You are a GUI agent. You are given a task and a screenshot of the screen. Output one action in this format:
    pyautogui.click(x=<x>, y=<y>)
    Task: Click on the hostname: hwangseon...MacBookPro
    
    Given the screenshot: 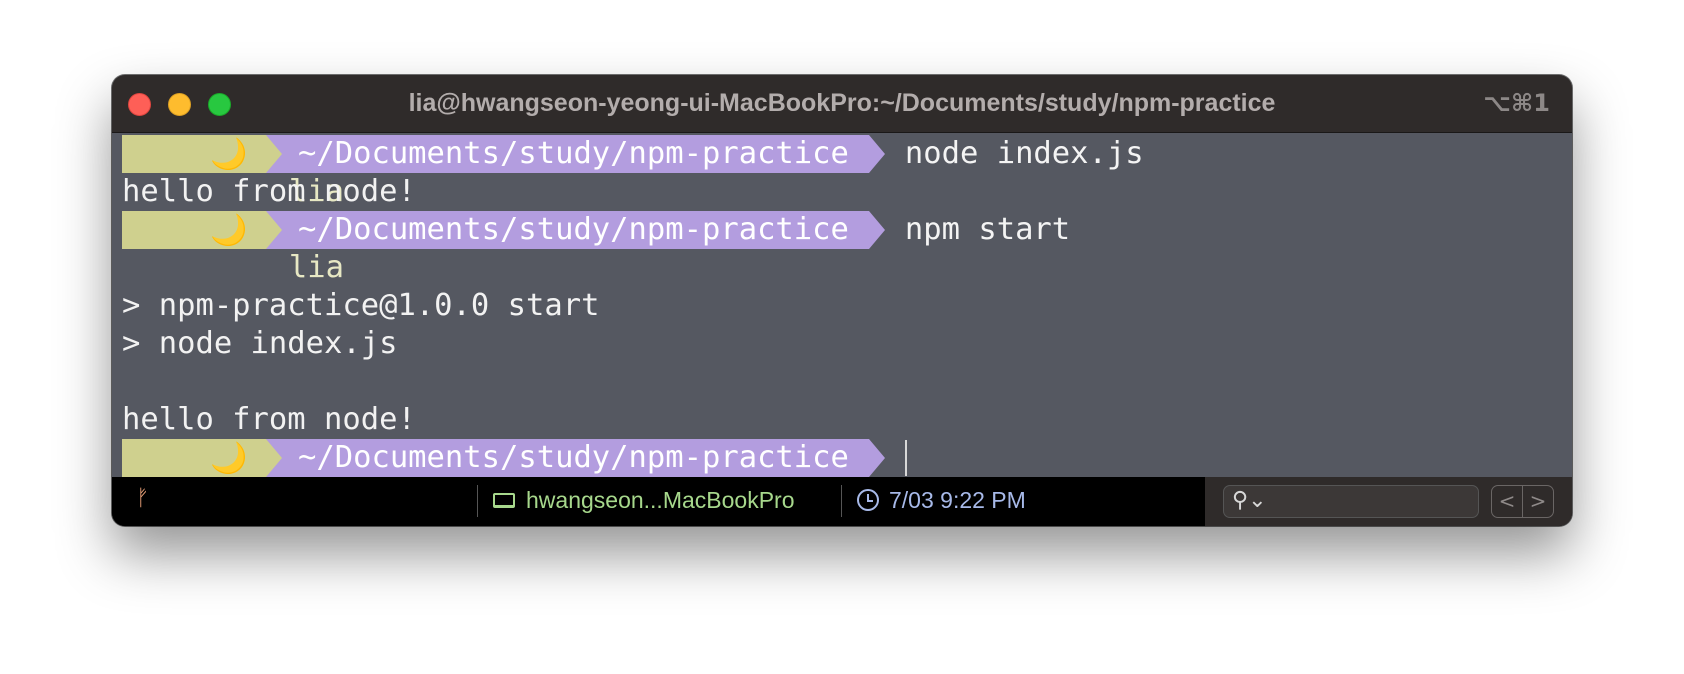 What is the action you would take?
    pyautogui.click(x=660, y=500)
    